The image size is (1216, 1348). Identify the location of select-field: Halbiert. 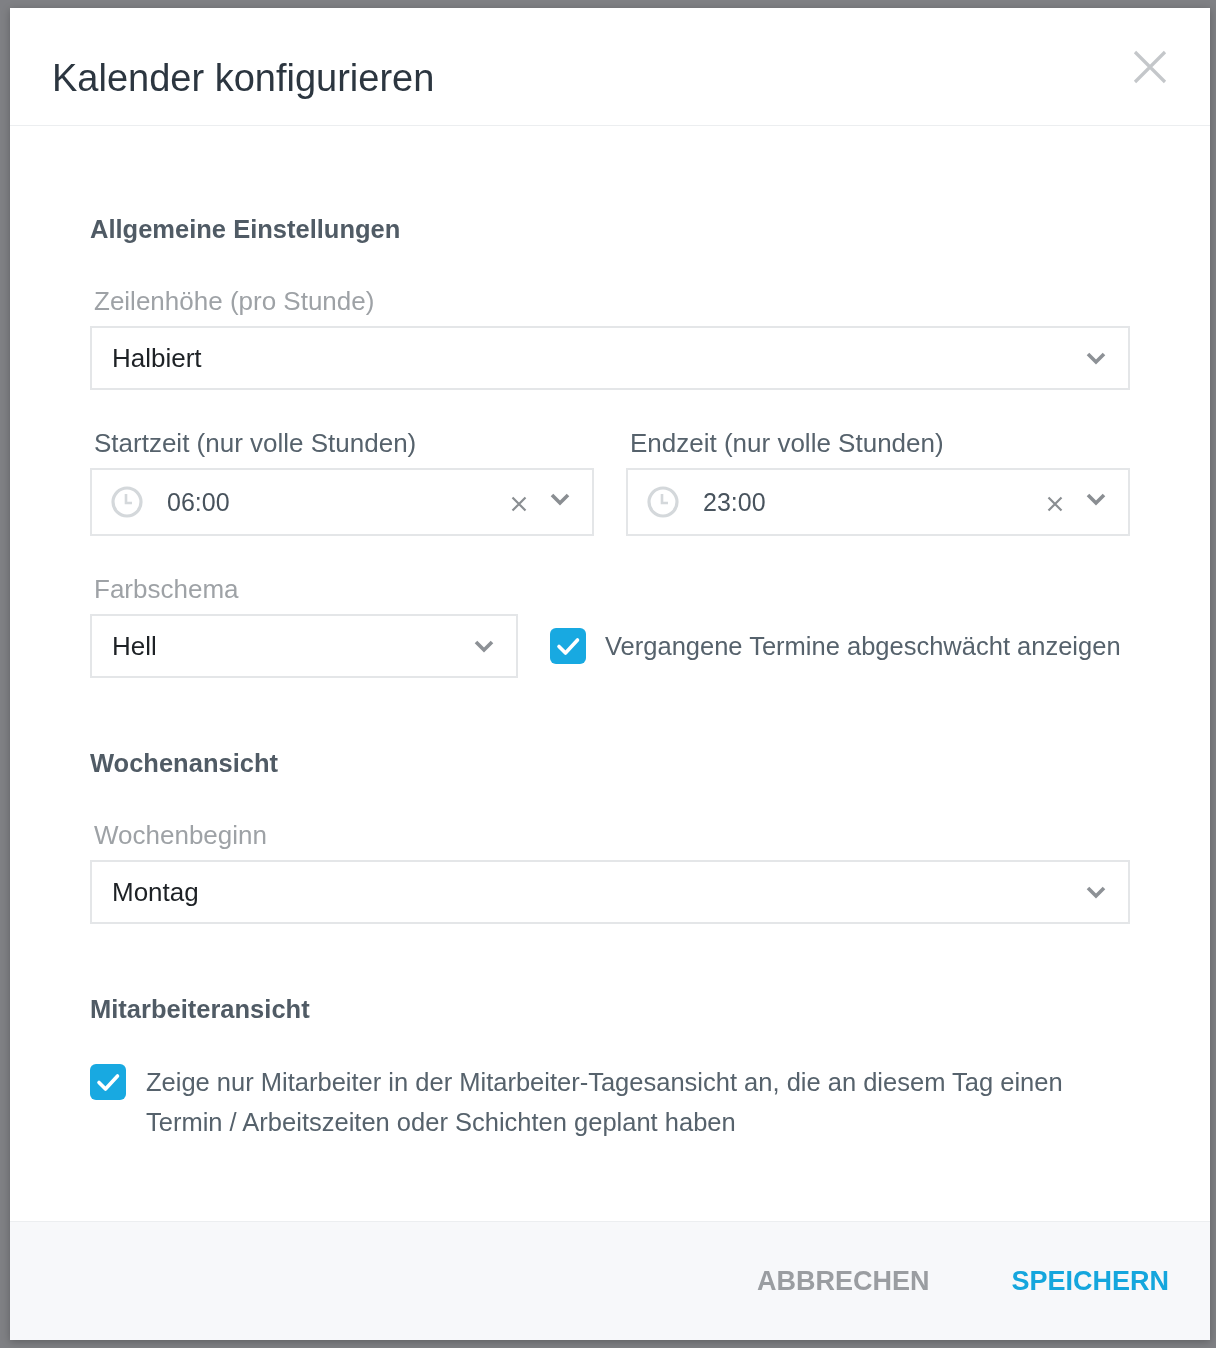
(610, 358).